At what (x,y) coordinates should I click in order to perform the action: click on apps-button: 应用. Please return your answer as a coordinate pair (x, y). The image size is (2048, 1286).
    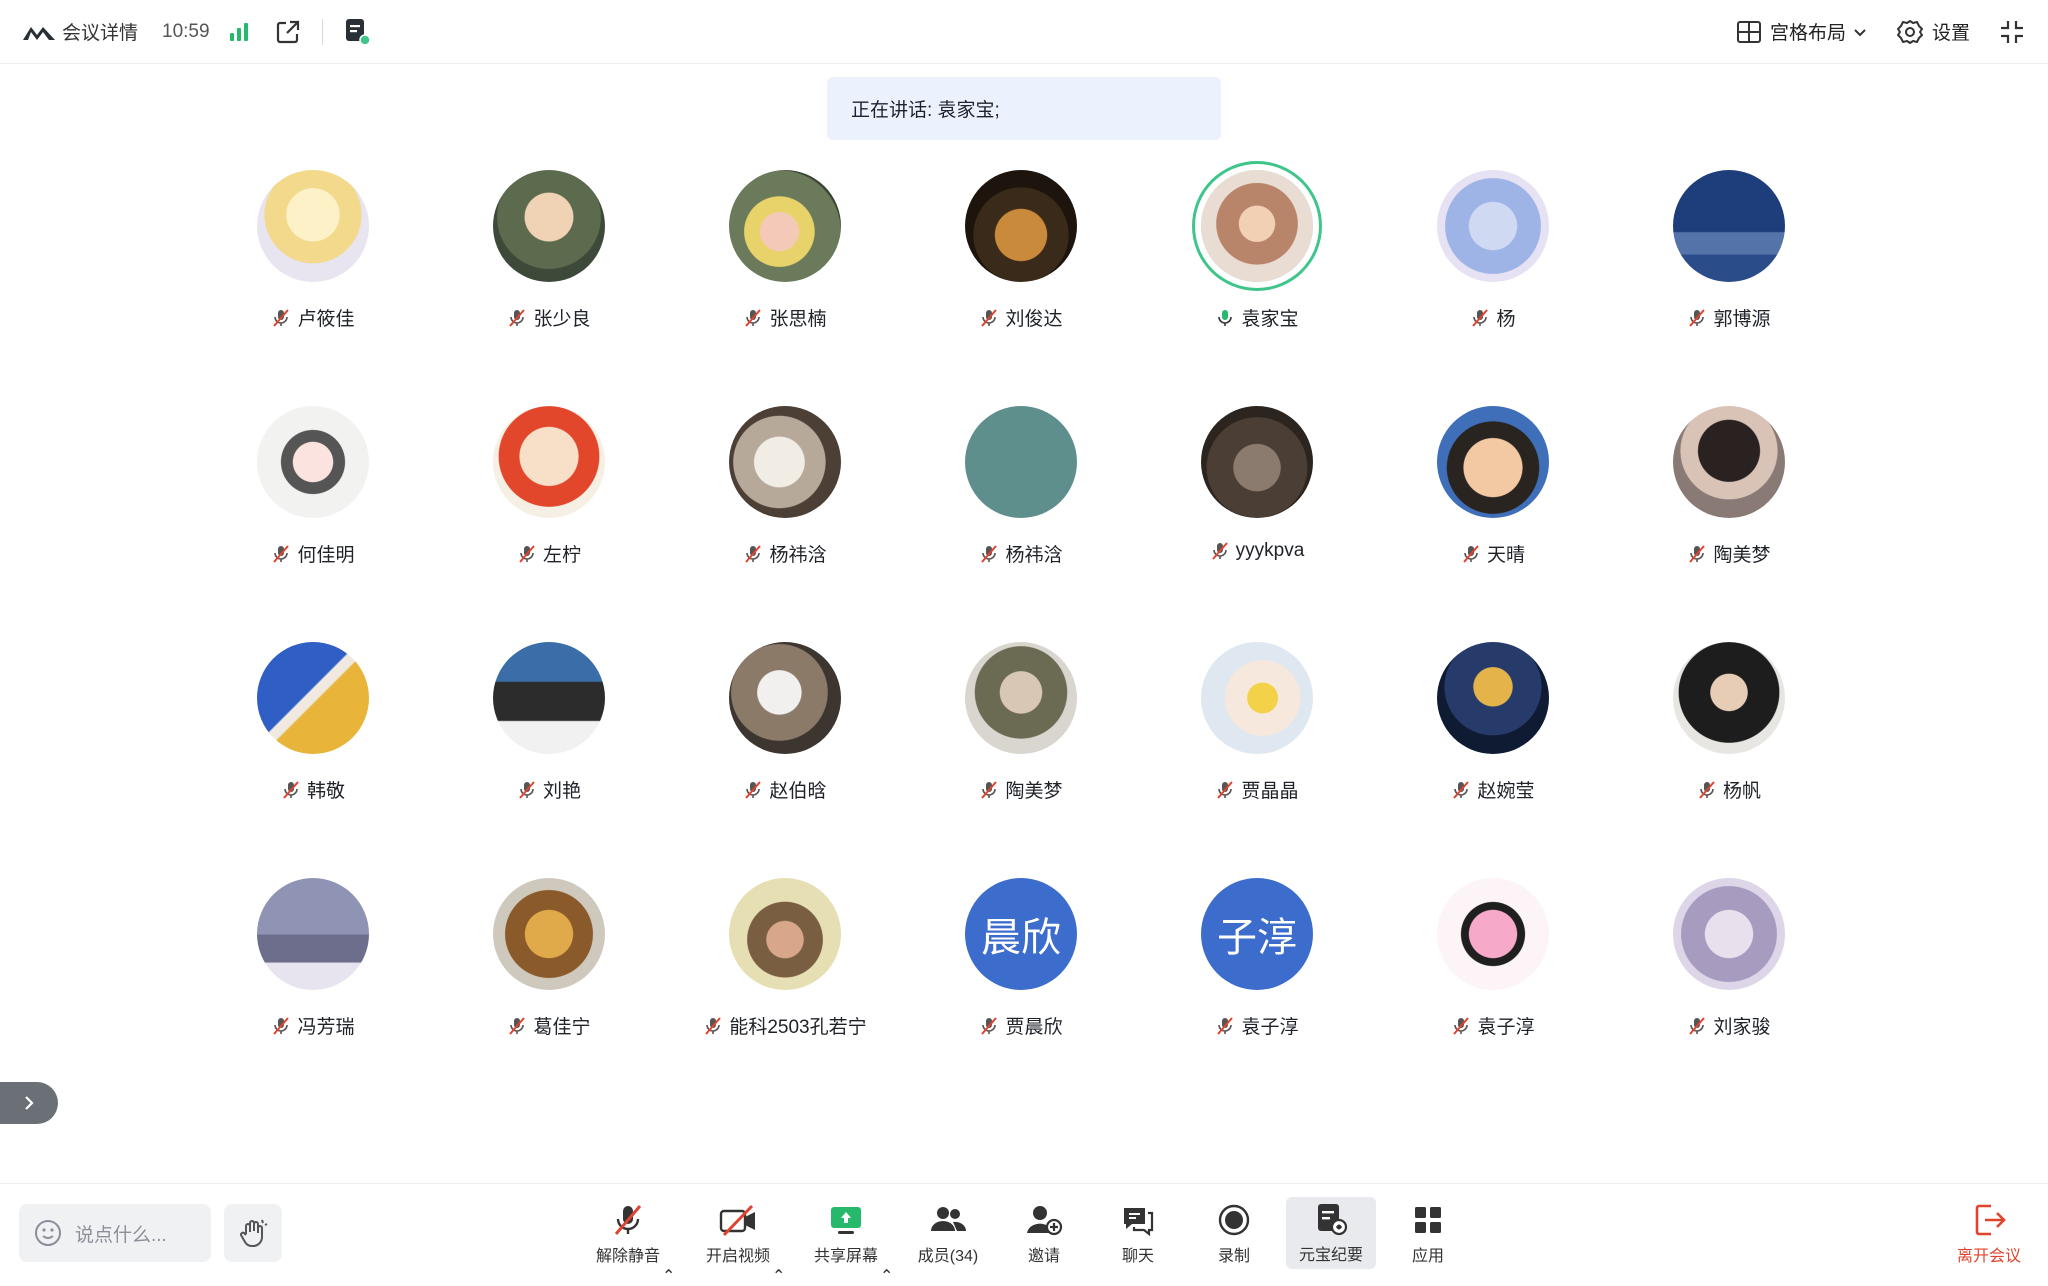
    Looking at the image, I should click on (1428, 1234).